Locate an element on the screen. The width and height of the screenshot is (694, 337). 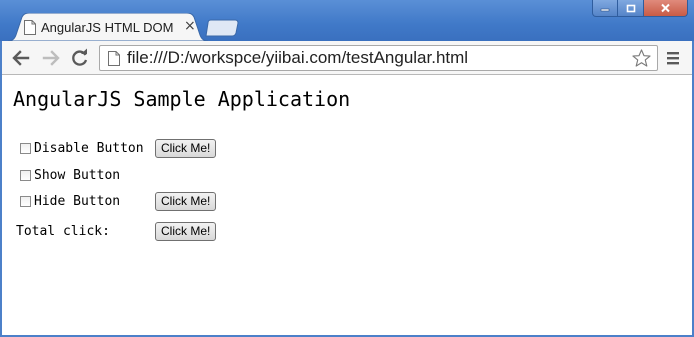
page-title: AngularJS Sample Application is located at coordinates (182, 99).